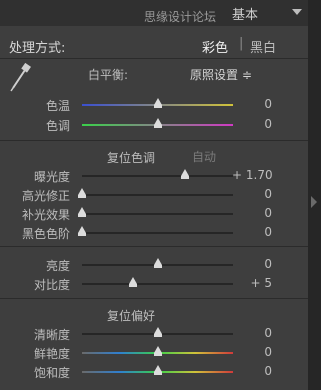 Image resolution: width=321 pixels, height=390 pixels. I want to click on treatment-bw-option: 黑白, so click(263, 46).